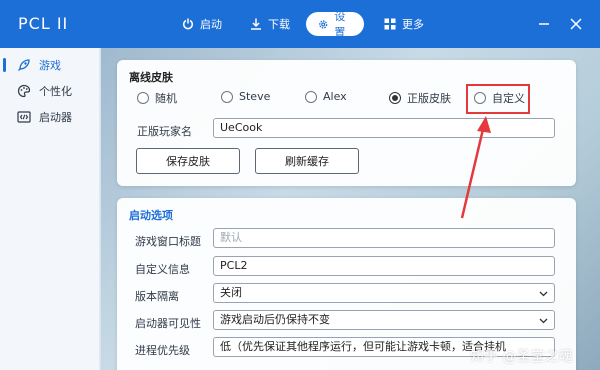 This screenshot has width=600, height=370. I want to click on title-bar: PCL II 启动 下载 设置 更多, so click(300, 24).